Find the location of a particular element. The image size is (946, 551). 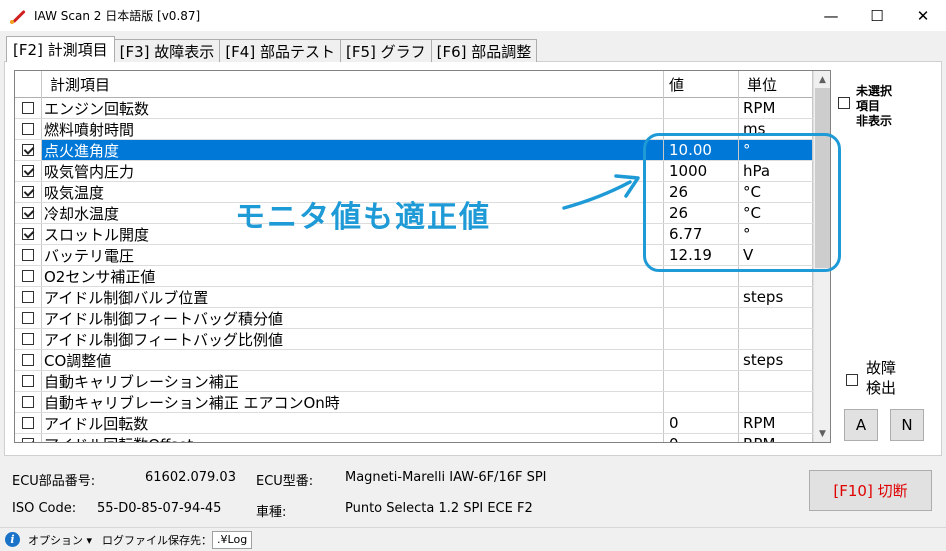

maximize-button: ☐ is located at coordinates (877, 15).